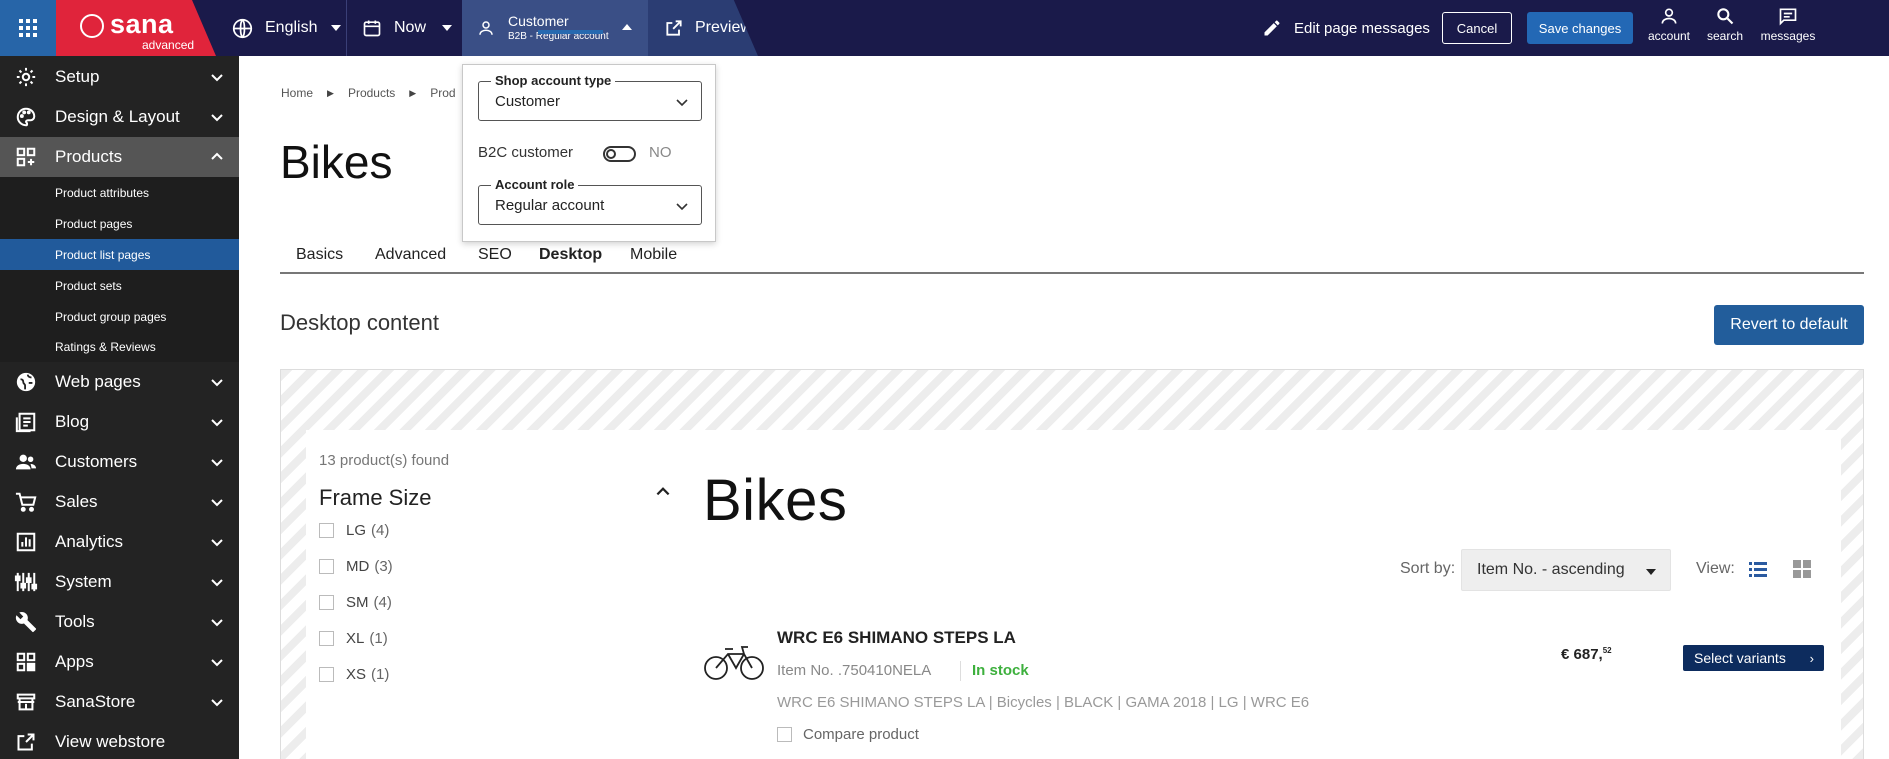 Image resolution: width=1889 pixels, height=759 pixels. I want to click on breadcrumb-home: Home, so click(297, 93).